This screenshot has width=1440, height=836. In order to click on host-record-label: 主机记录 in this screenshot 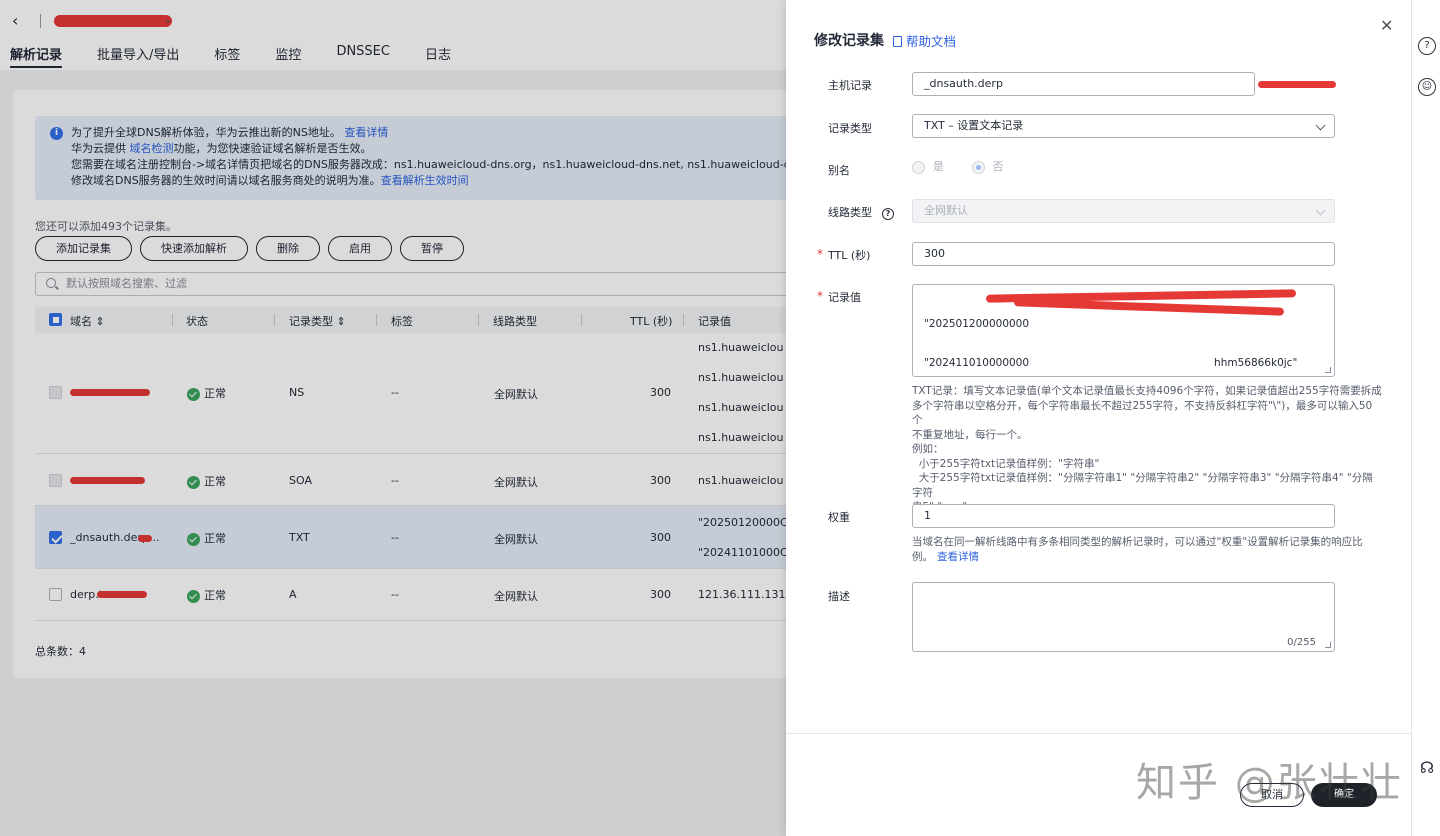, I will do `click(850, 85)`.